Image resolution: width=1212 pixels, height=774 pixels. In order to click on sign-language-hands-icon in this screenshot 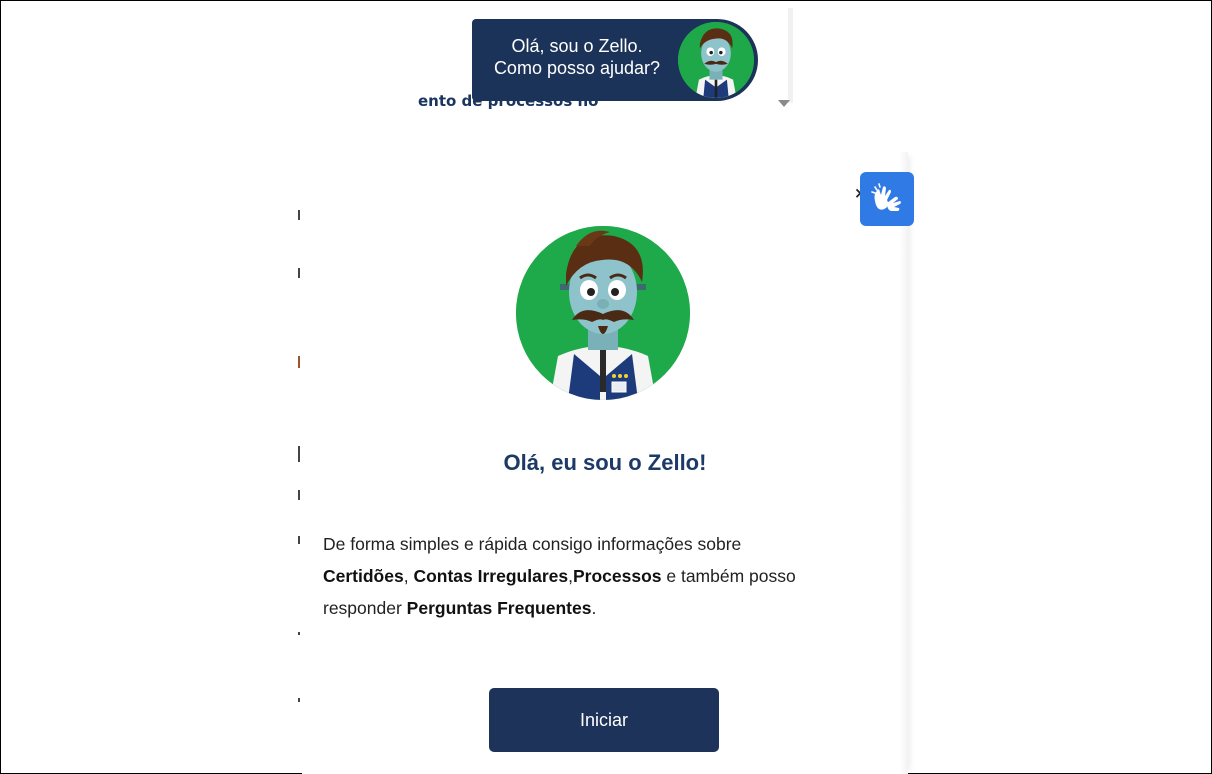, I will do `click(886, 197)`.